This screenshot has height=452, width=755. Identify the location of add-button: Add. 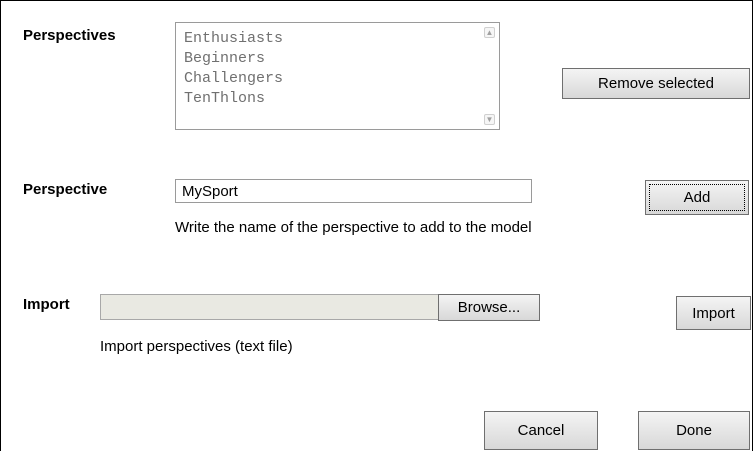
(697, 197).